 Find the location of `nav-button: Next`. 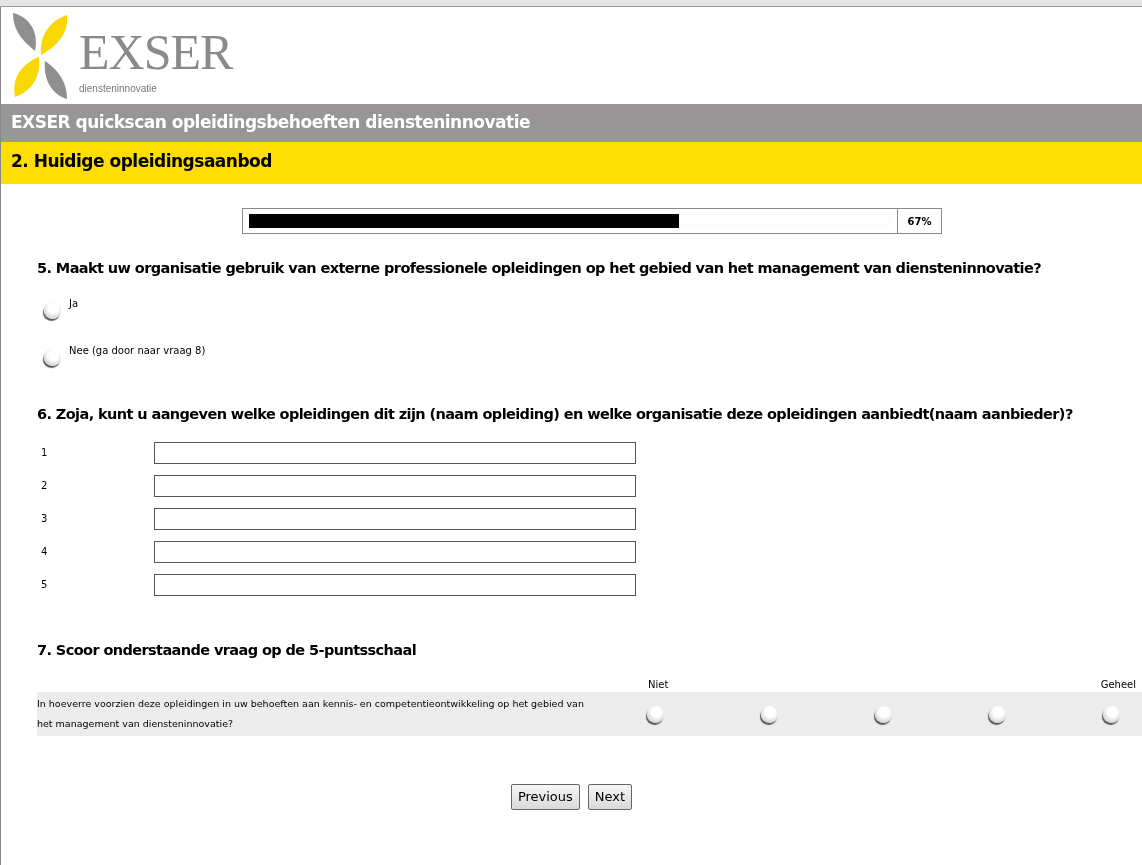

nav-button: Next is located at coordinates (610, 797).